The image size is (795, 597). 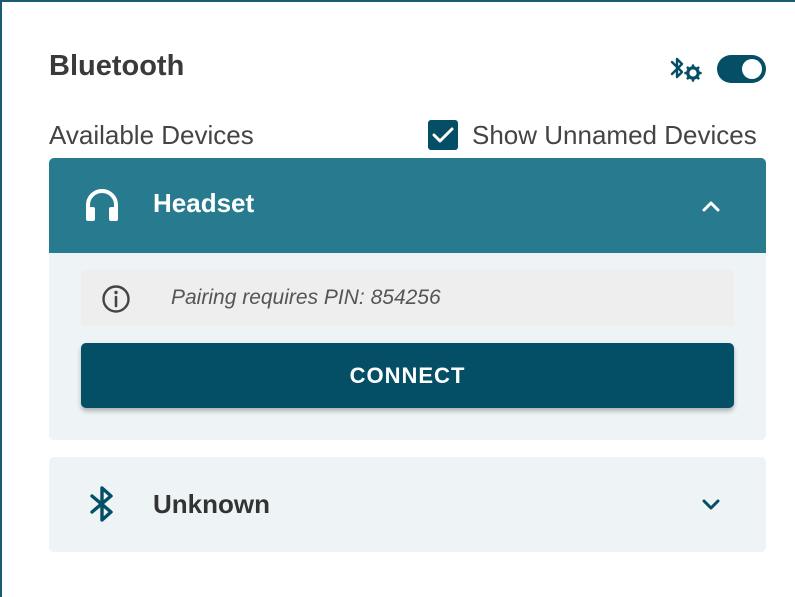 I want to click on chevron-down-icon, so click(x=711, y=505).